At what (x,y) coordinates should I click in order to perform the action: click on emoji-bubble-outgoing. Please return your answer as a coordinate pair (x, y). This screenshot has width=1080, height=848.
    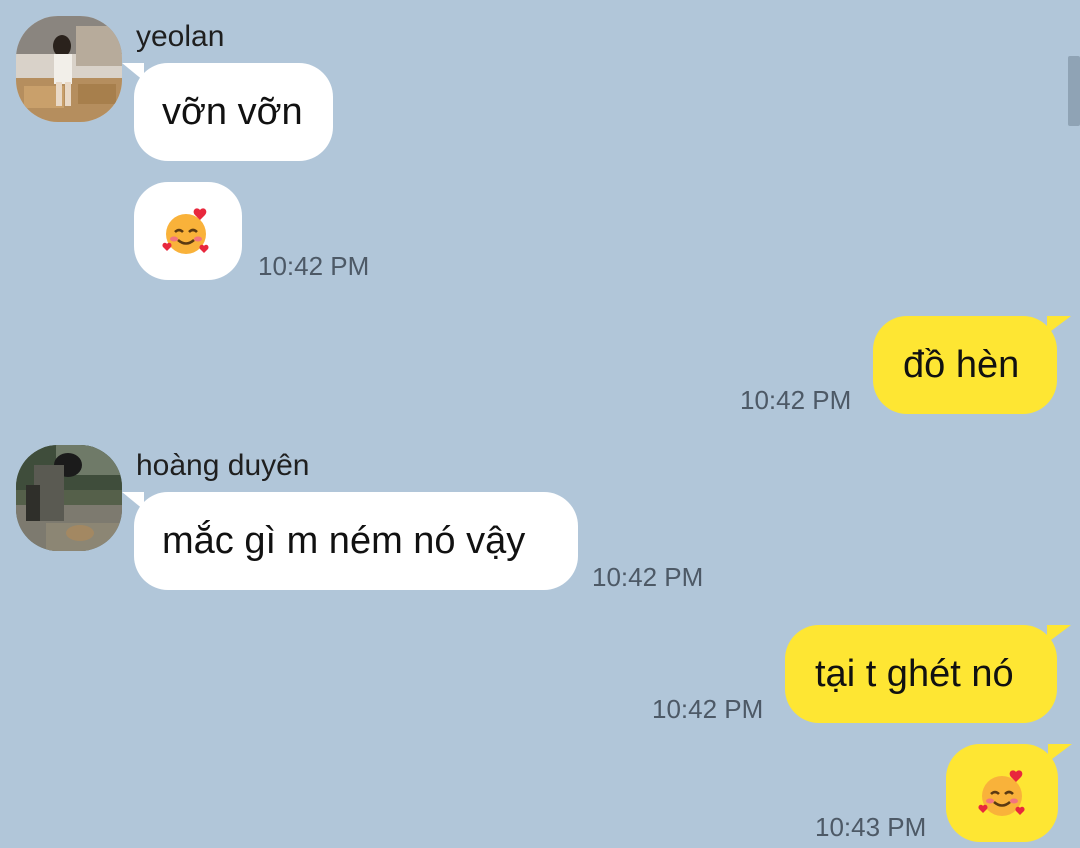
    Looking at the image, I should click on (1009, 793).